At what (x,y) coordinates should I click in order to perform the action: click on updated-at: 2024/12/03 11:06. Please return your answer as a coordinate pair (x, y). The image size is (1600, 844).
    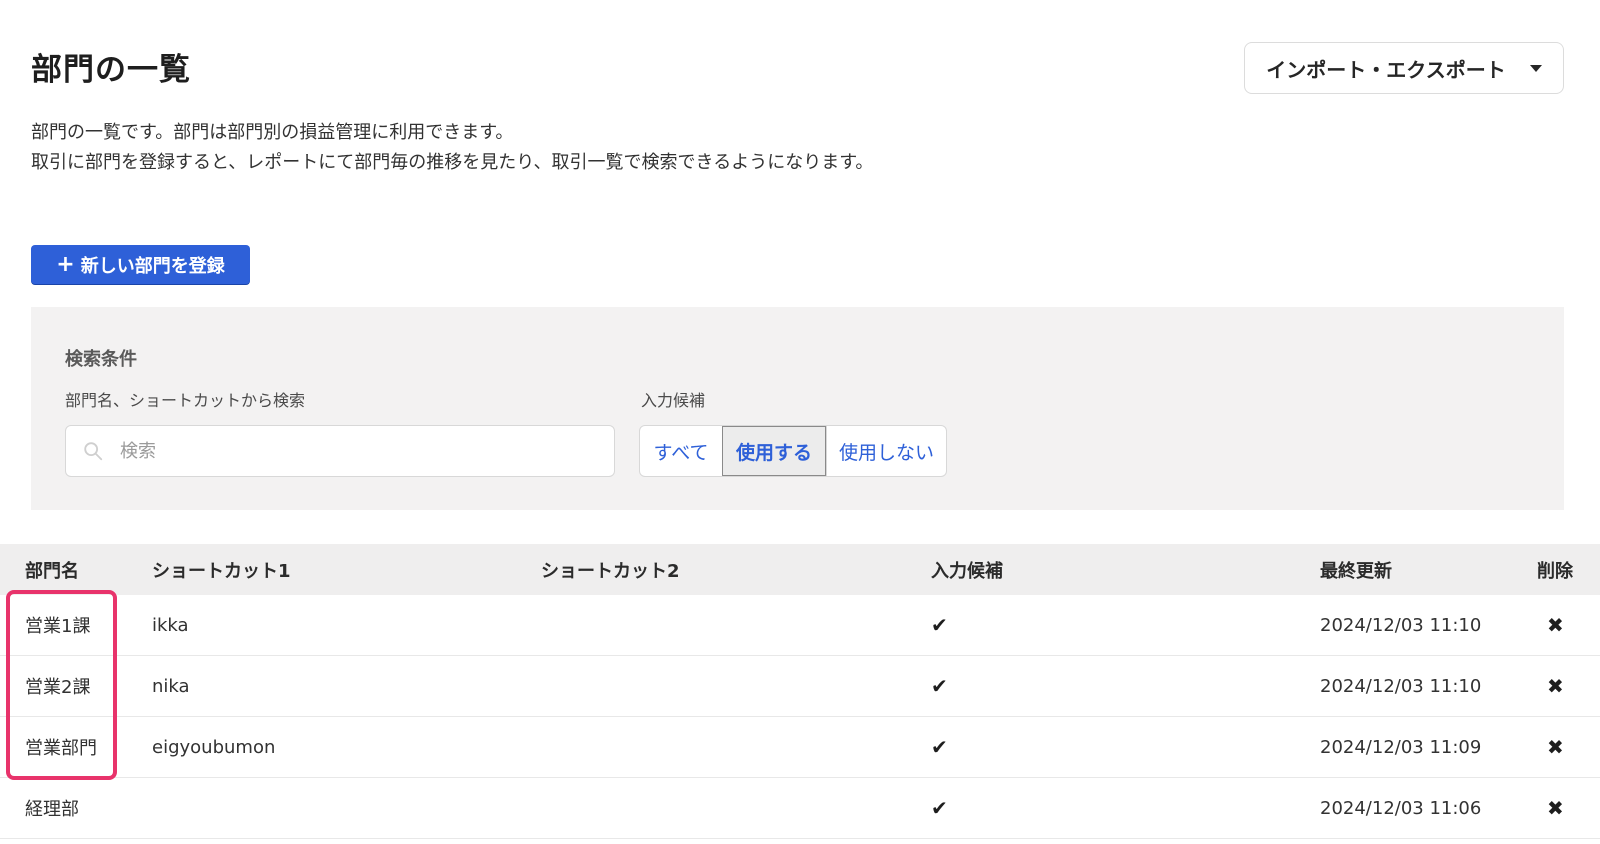
    Looking at the image, I should click on (1401, 808).